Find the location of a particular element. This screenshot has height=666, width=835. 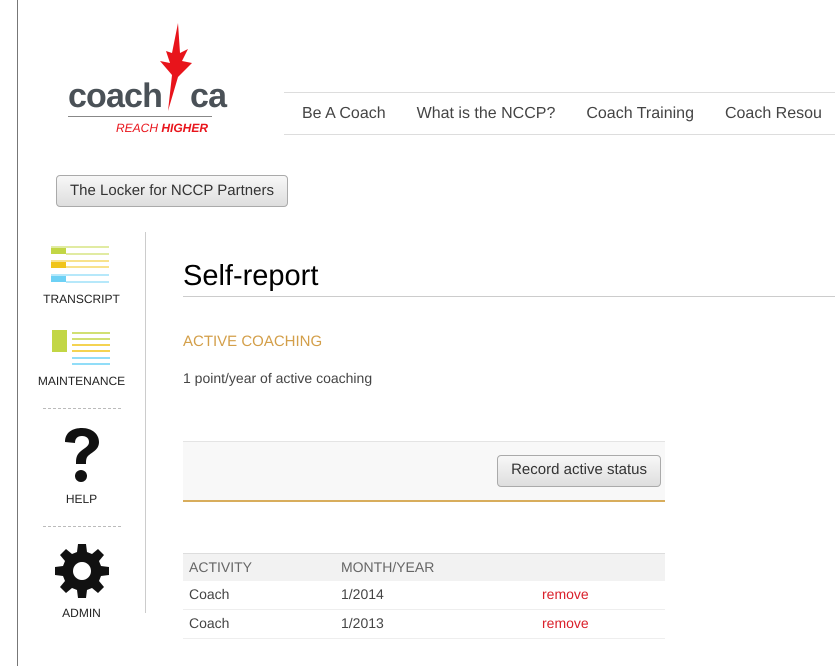

page-title: Self-report is located at coordinates (251, 276).